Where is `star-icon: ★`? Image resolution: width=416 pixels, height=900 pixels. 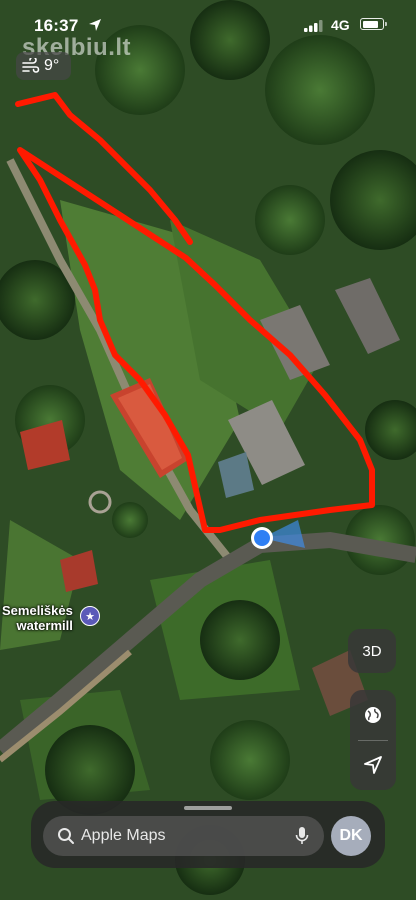 star-icon: ★ is located at coordinates (90, 616).